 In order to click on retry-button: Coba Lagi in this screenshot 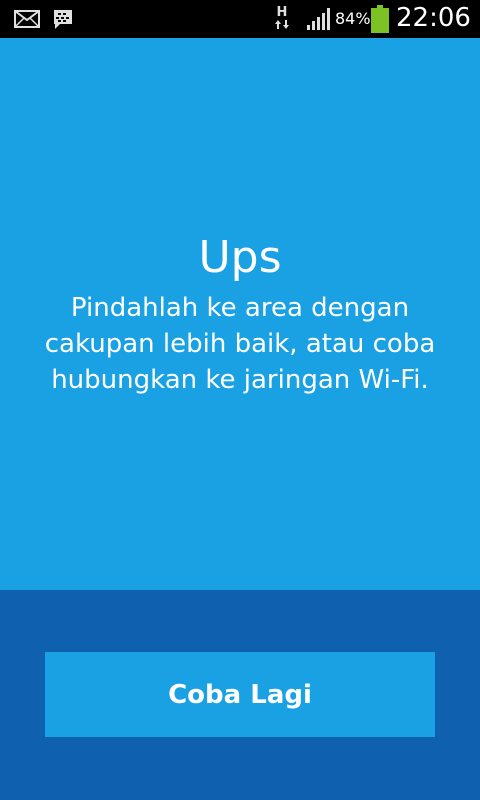, I will do `click(240, 694)`.